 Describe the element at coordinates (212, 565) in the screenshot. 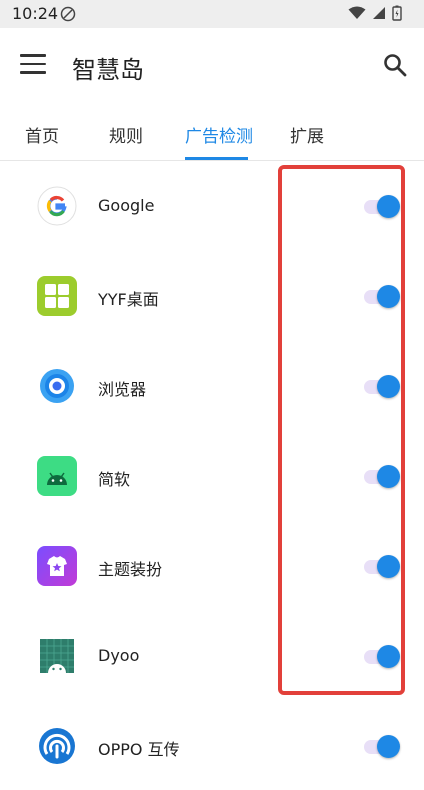

I see `list-item: 主题装扮` at that location.